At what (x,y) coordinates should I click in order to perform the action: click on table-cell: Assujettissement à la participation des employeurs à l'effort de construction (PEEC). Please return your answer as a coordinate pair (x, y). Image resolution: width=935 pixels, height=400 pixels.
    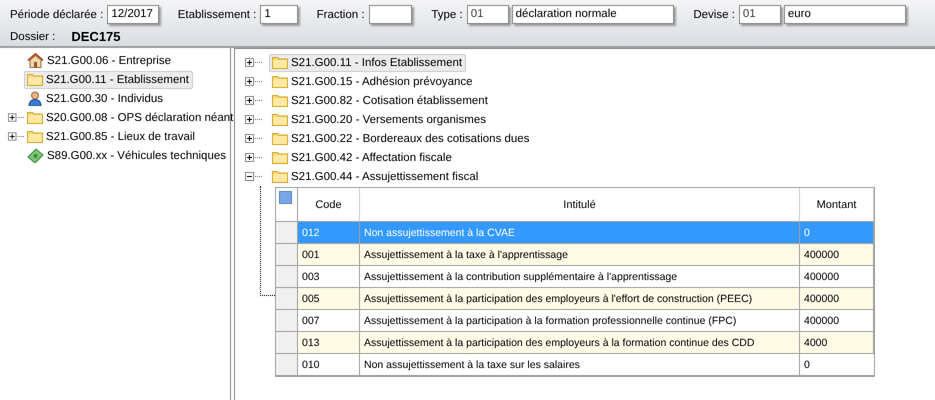
    Looking at the image, I should click on (580, 299).